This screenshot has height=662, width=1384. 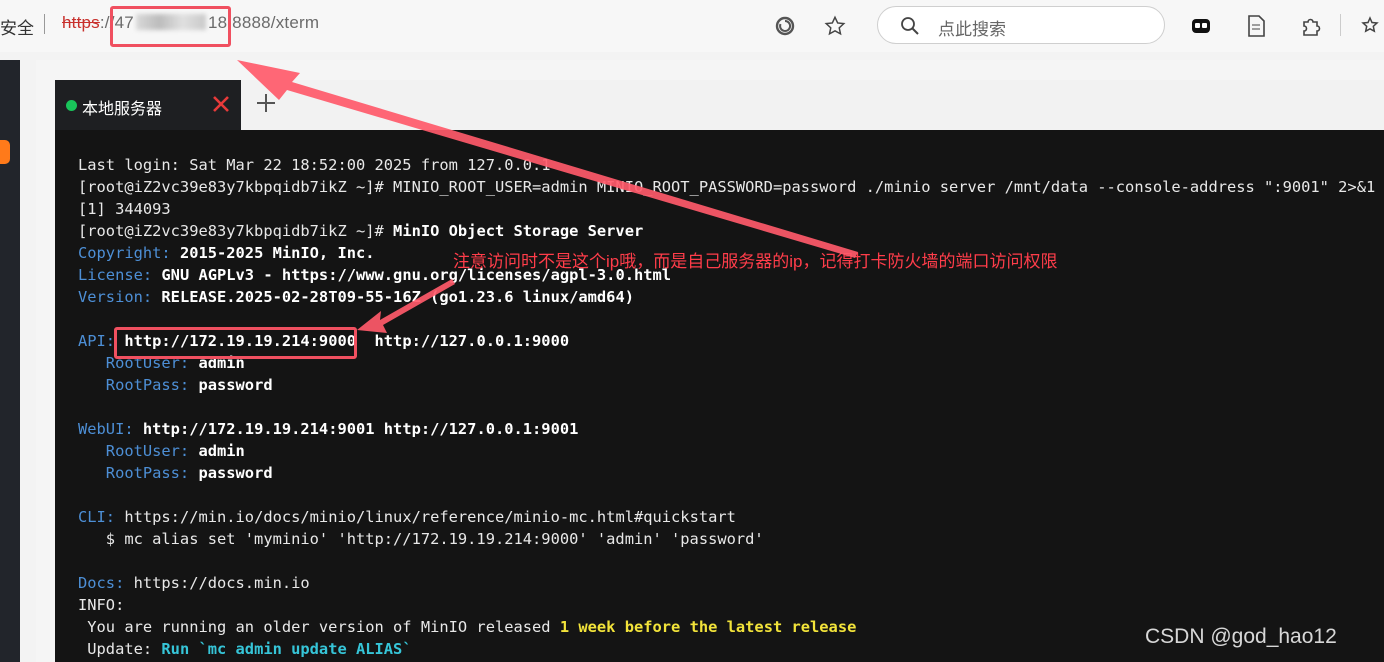 I want to click on toolbar-divider, so click(x=1340, y=25).